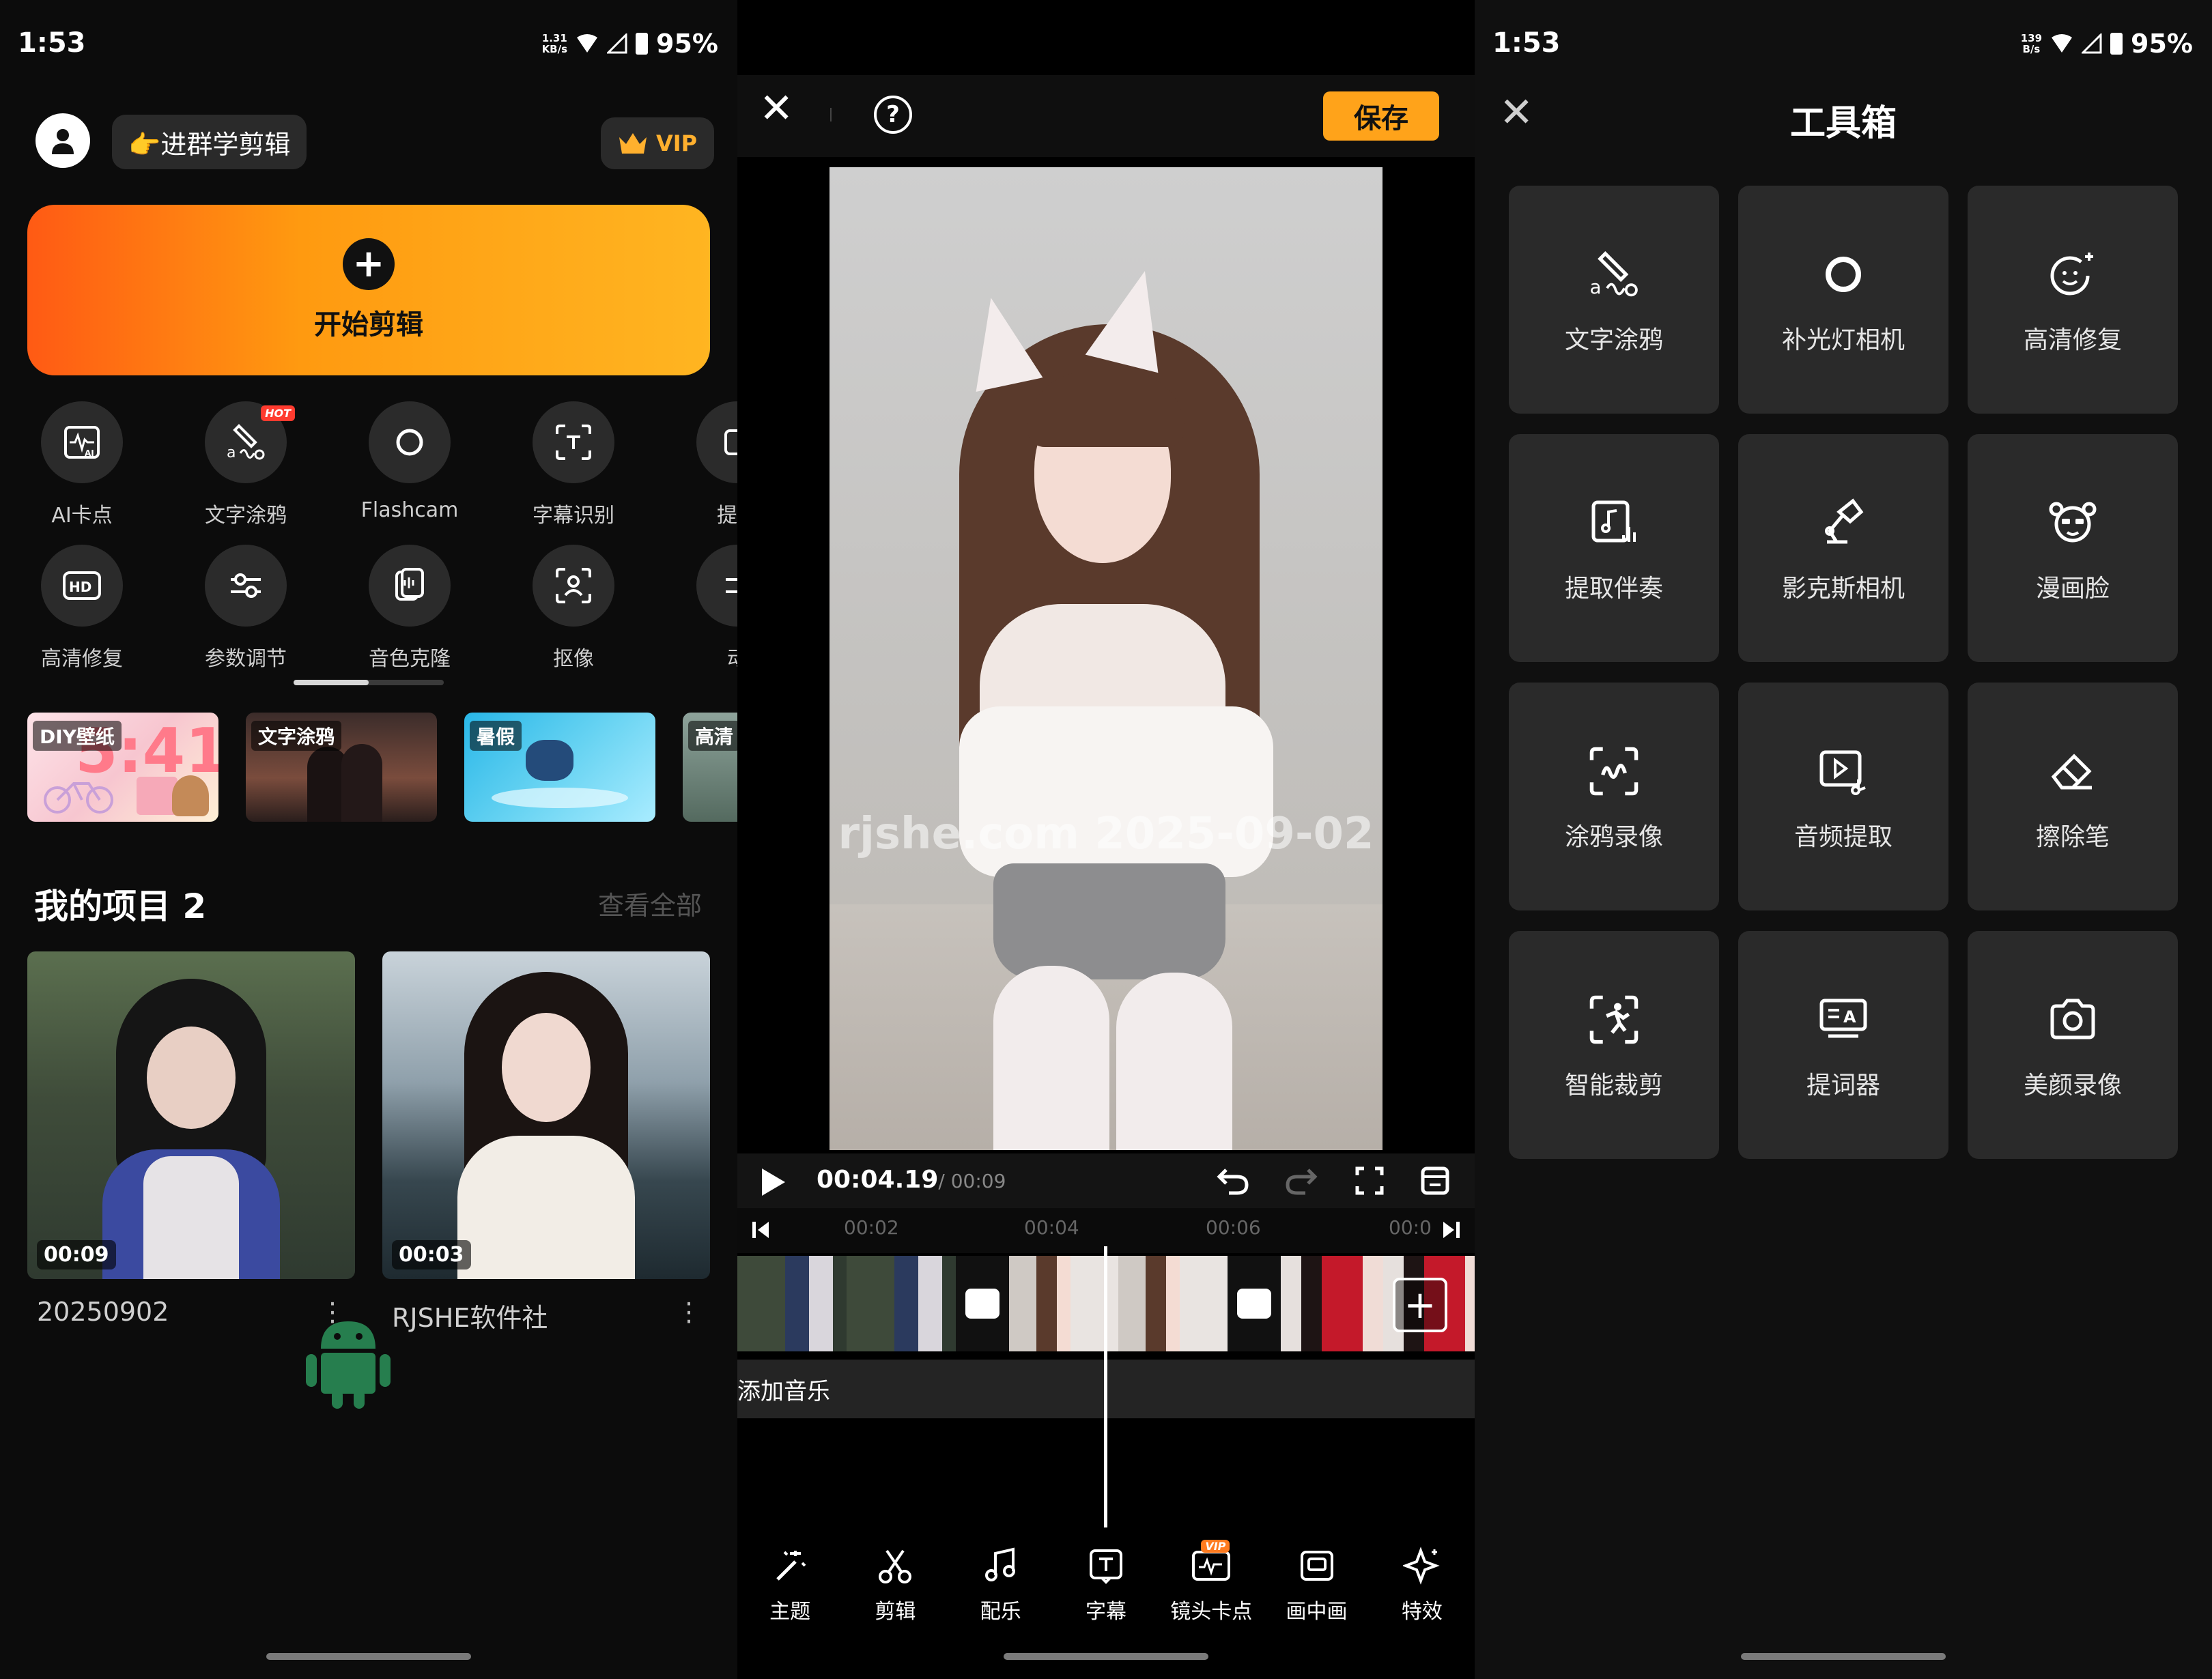 The width and height of the screenshot is (2212, 1679). What do you see at coordinates (191, 1115) in the screenshot?
I see `project-thumbnail-1: 00:09` at bounding box center [191, 1115].